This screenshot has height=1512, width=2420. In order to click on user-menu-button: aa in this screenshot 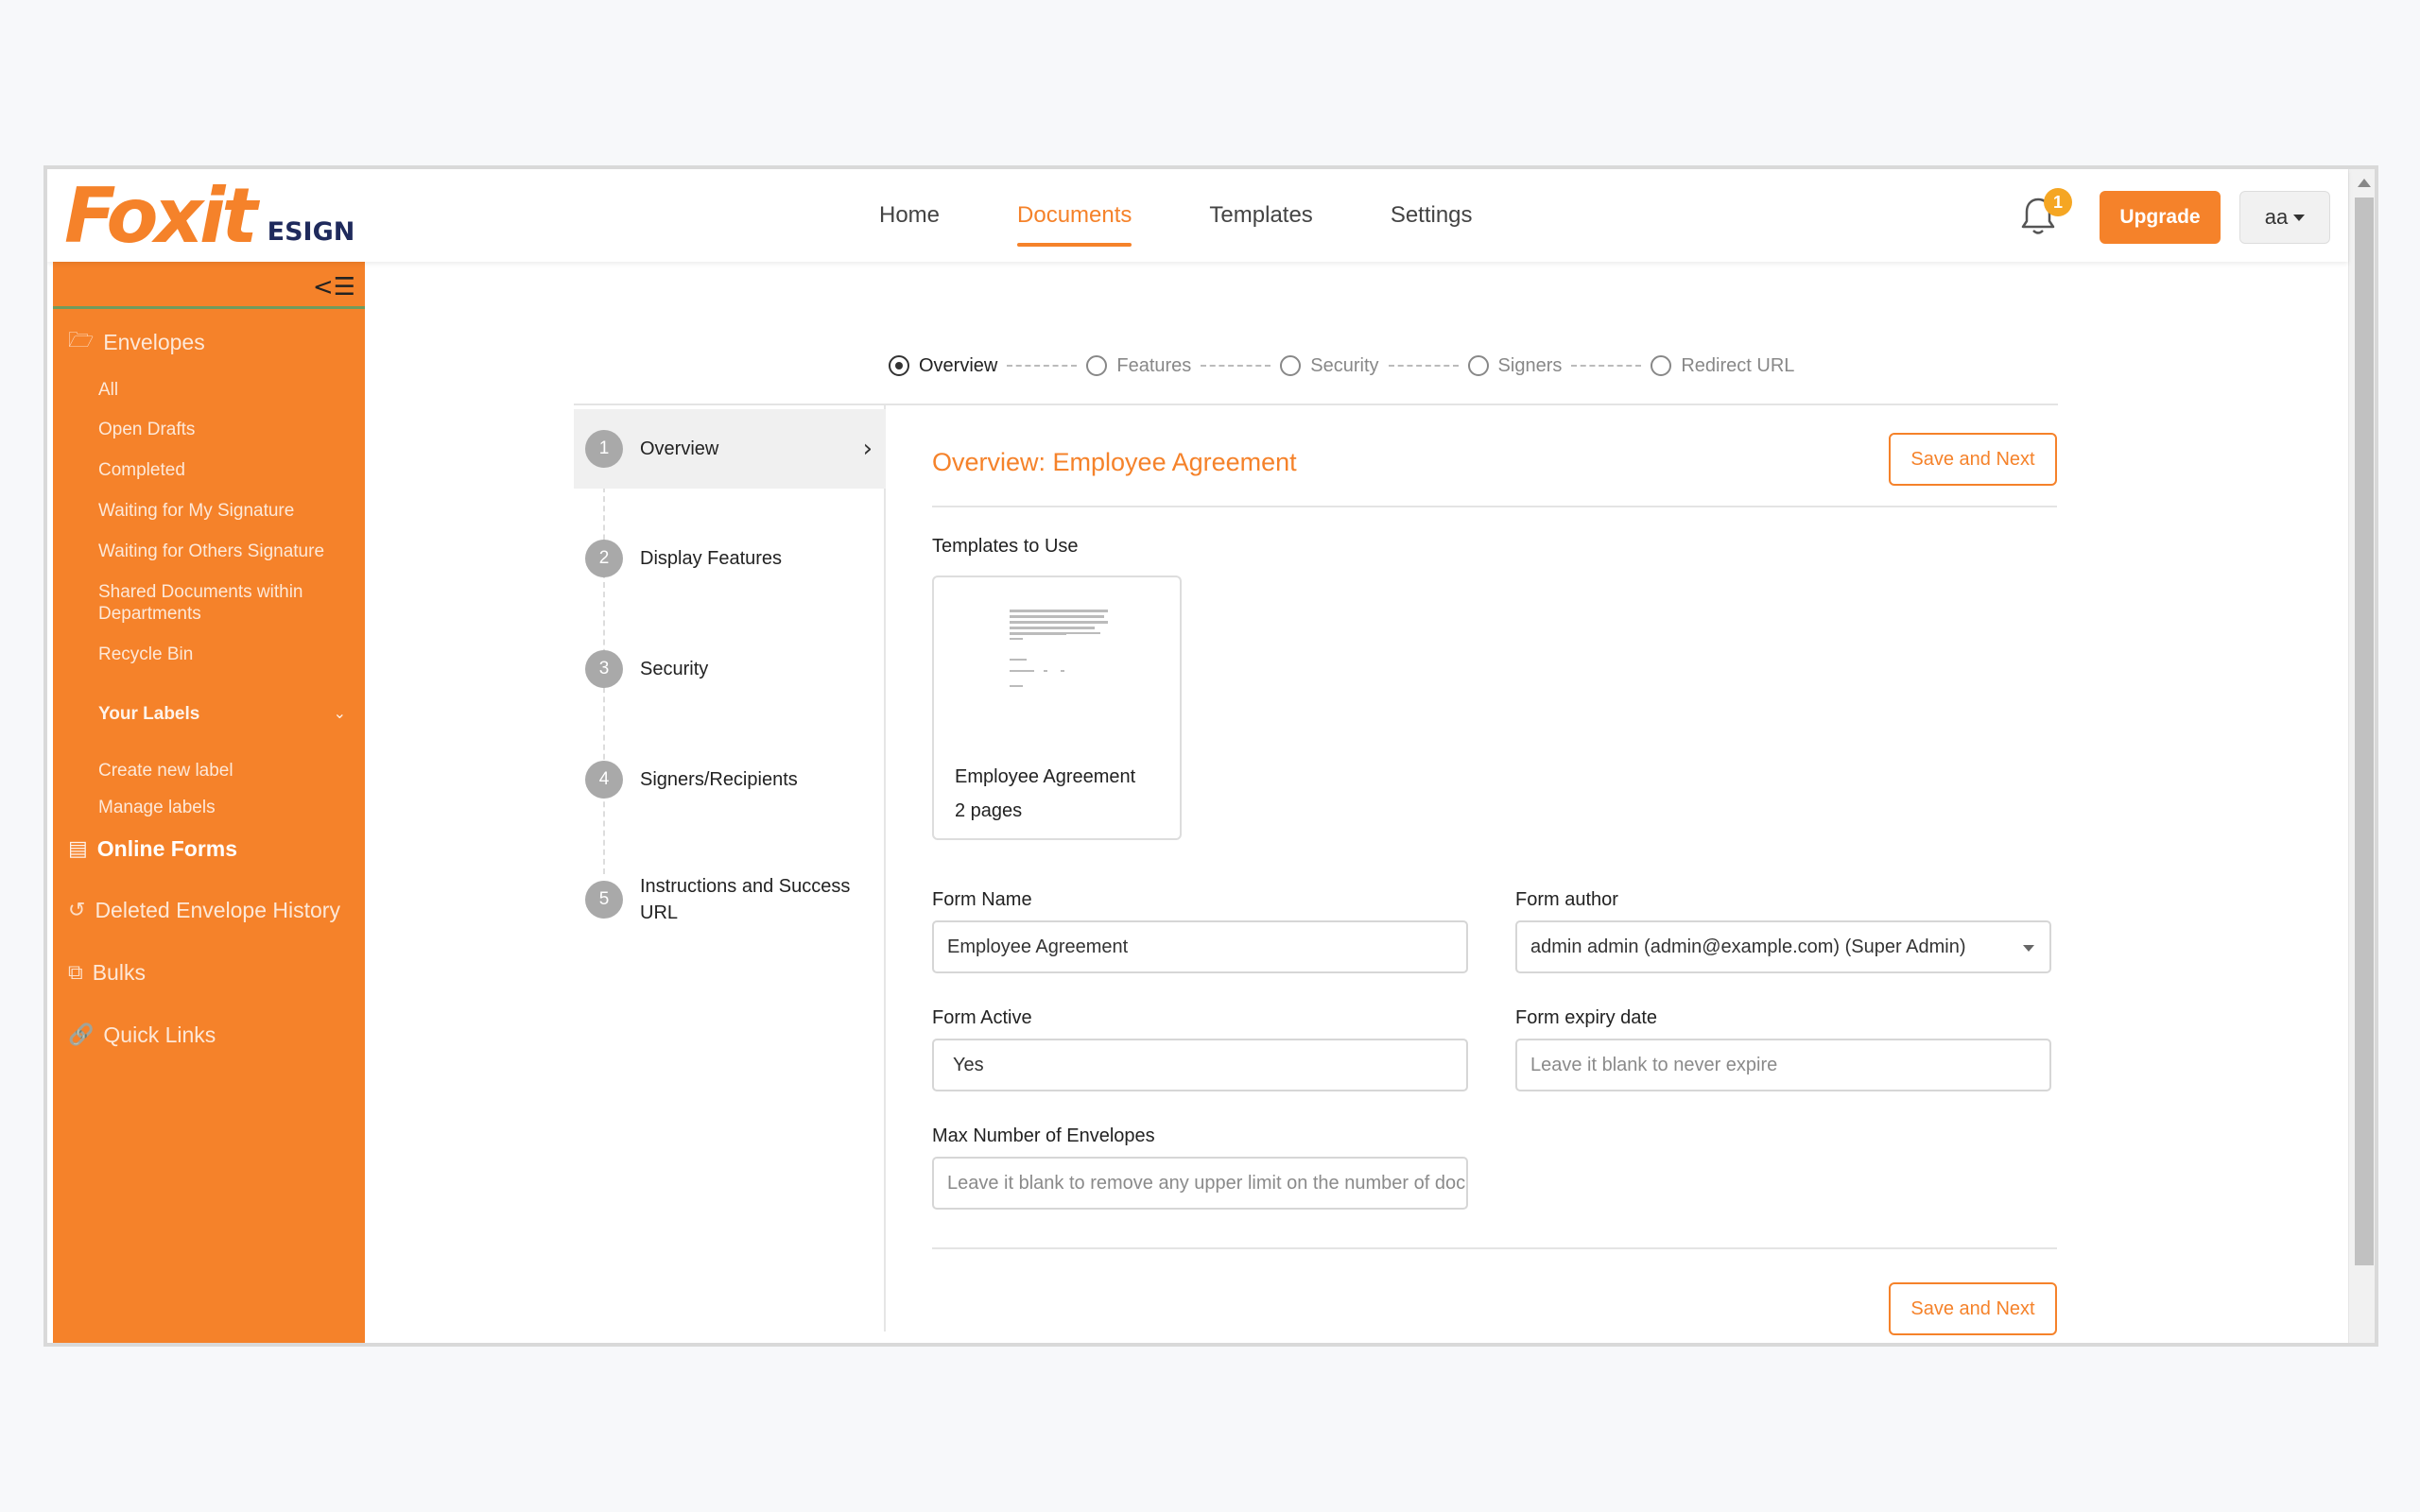, I will do `click(2284, 217)`.